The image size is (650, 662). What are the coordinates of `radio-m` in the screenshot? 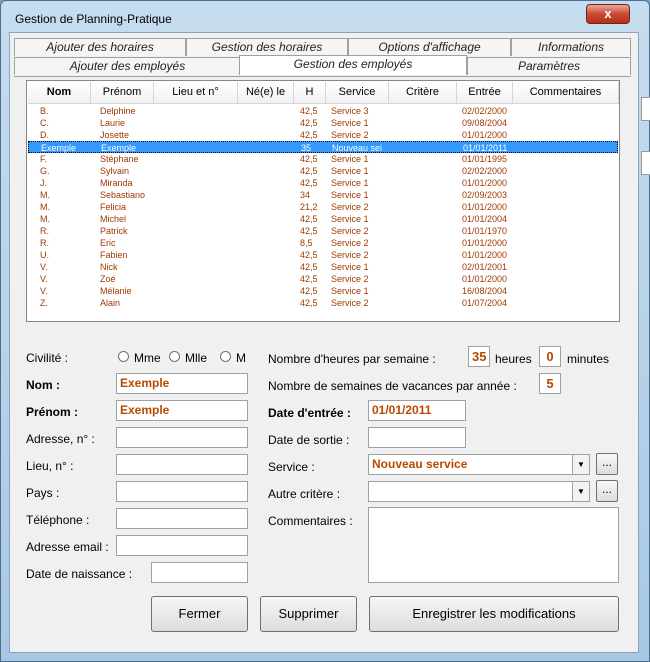 It's located at (225, 356).